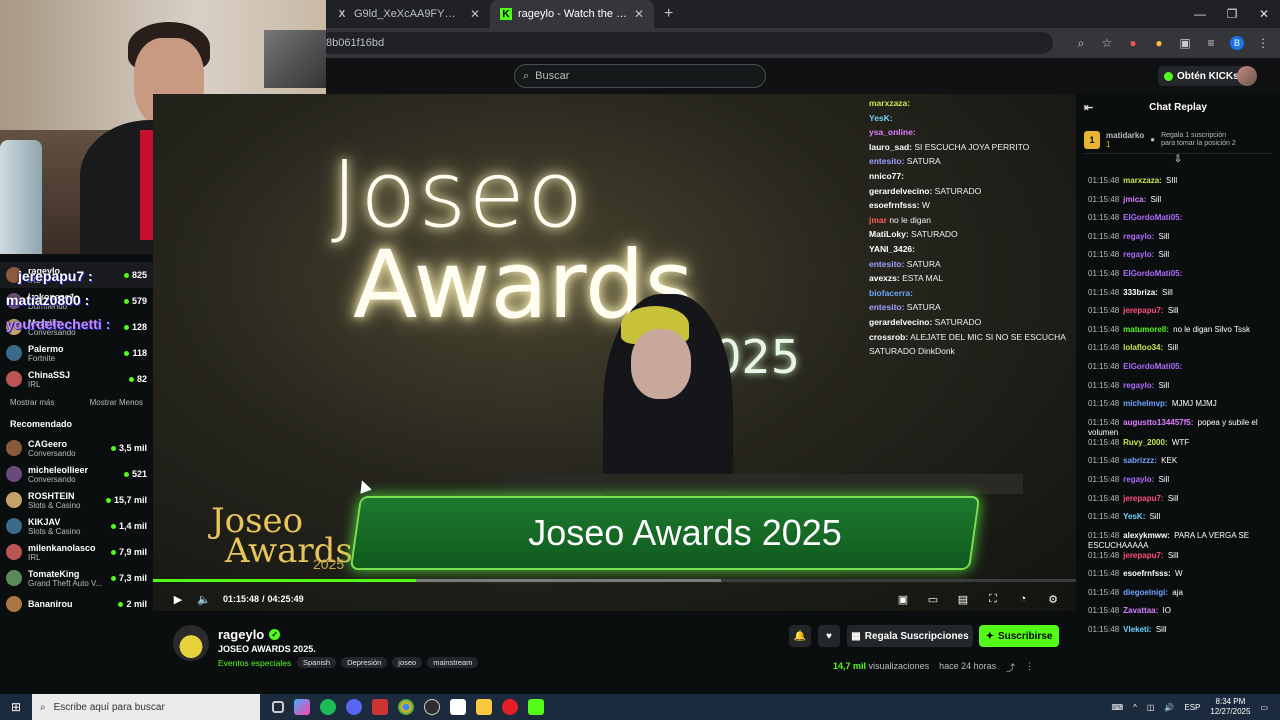 The width and height of the screenshot is (1280, 720). What do you see at coordinates (1010, 667) in the screenshot?
I see `share-icon: ⤴` at bounding box center [1010, 667].